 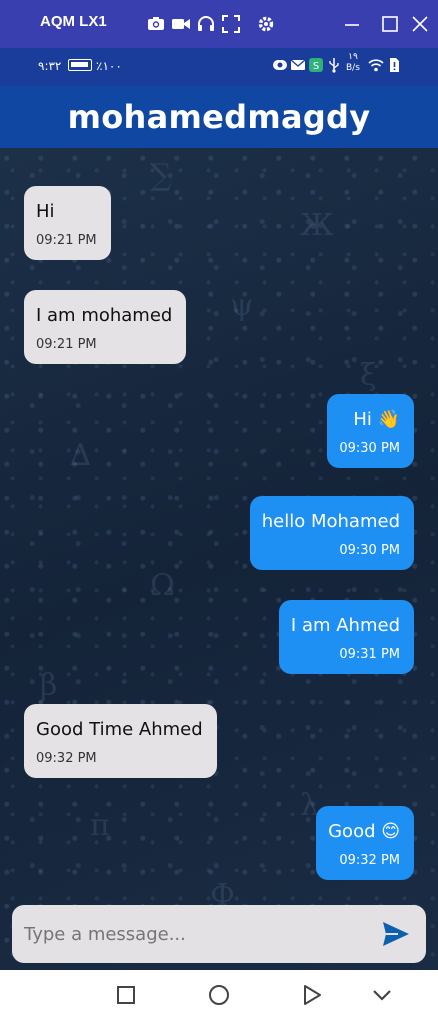 I want to click on send-icon, so click(x=396, y=934).